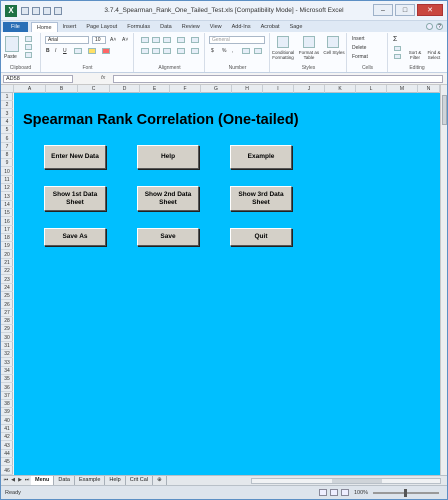  Describe the element at coordinates (38, 79) in the screenshot. I see `name-box: AD58` at that location.